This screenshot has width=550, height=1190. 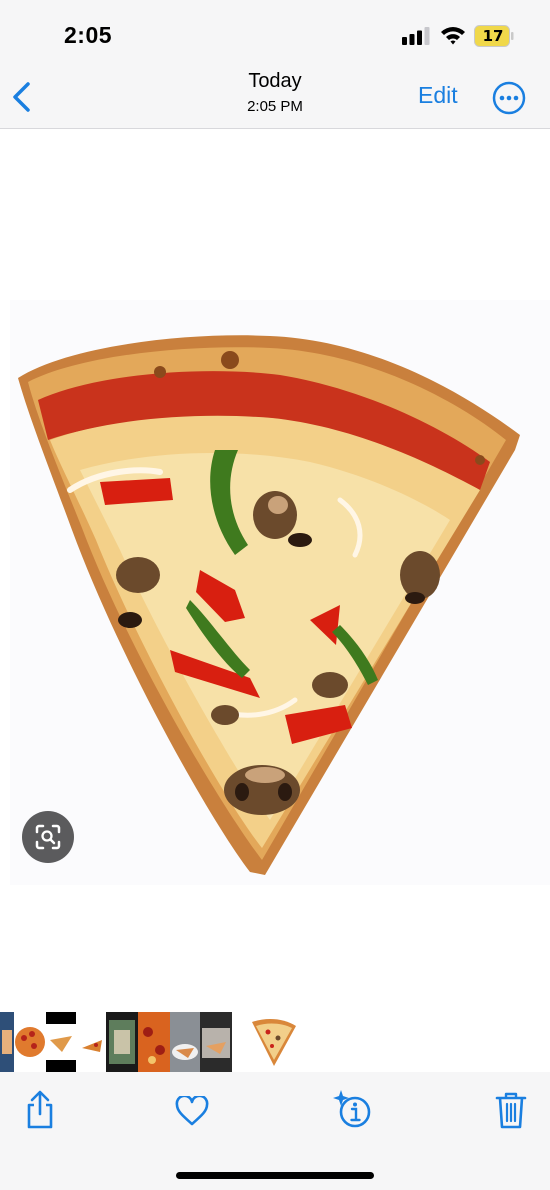 I want to click on edit-button: Edit, so click(x=438, y=95).